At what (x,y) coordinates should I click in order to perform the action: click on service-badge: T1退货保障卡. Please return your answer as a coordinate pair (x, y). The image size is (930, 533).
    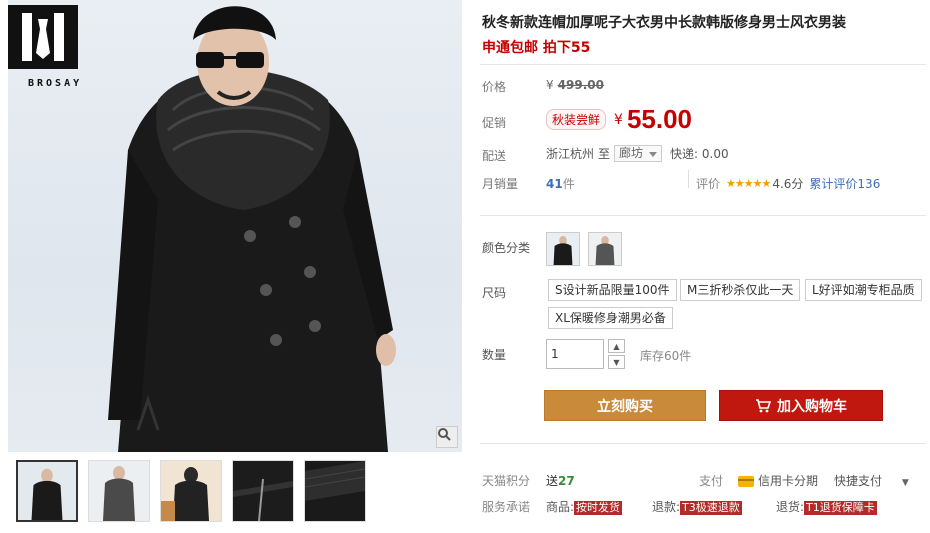
    Looking at the image, I should click on (840, 508).